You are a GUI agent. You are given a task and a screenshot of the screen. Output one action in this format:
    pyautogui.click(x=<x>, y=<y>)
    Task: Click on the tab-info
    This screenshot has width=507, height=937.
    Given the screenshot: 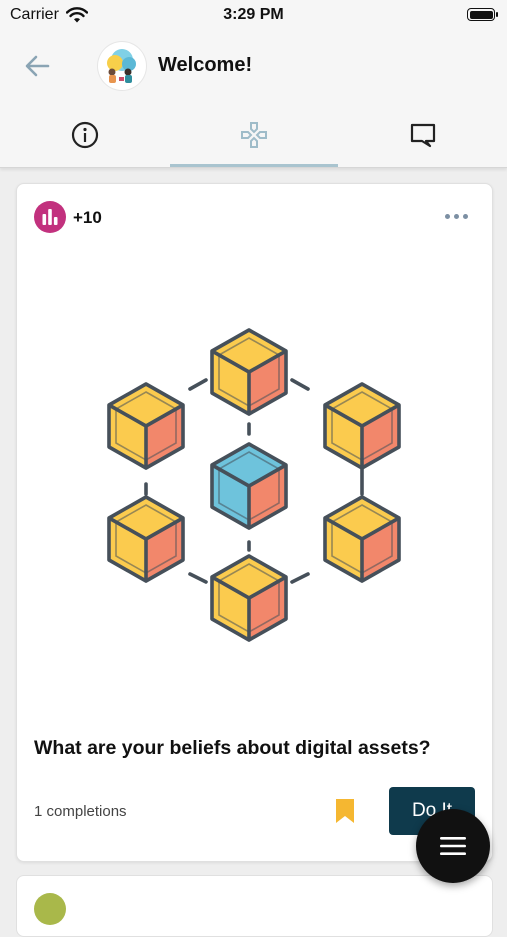 What is the action you would take?
    pyautogui.click(x=84, y=134)
    